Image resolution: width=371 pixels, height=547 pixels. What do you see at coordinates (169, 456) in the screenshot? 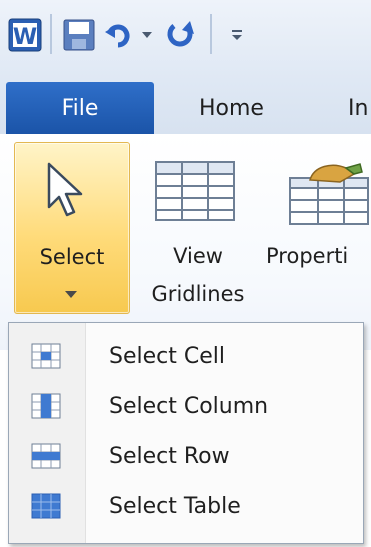
I see `menu-item-label: Select Row` at bounding box center [169, 456].